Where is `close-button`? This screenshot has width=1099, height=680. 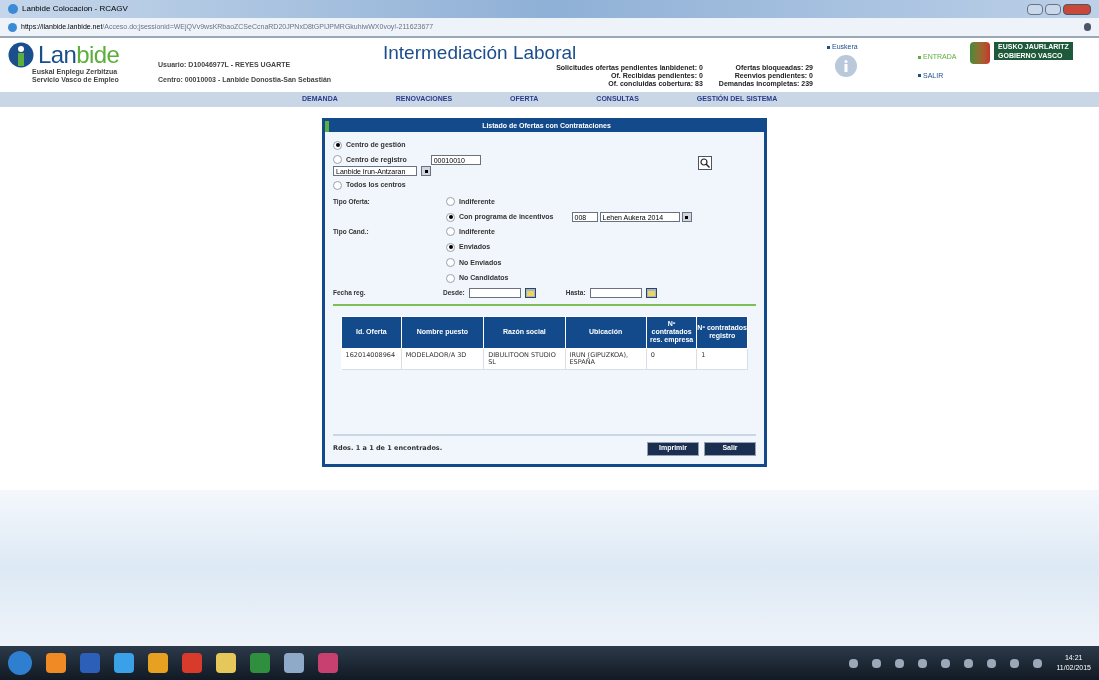 close-button is located at coordinates (1077, 9).